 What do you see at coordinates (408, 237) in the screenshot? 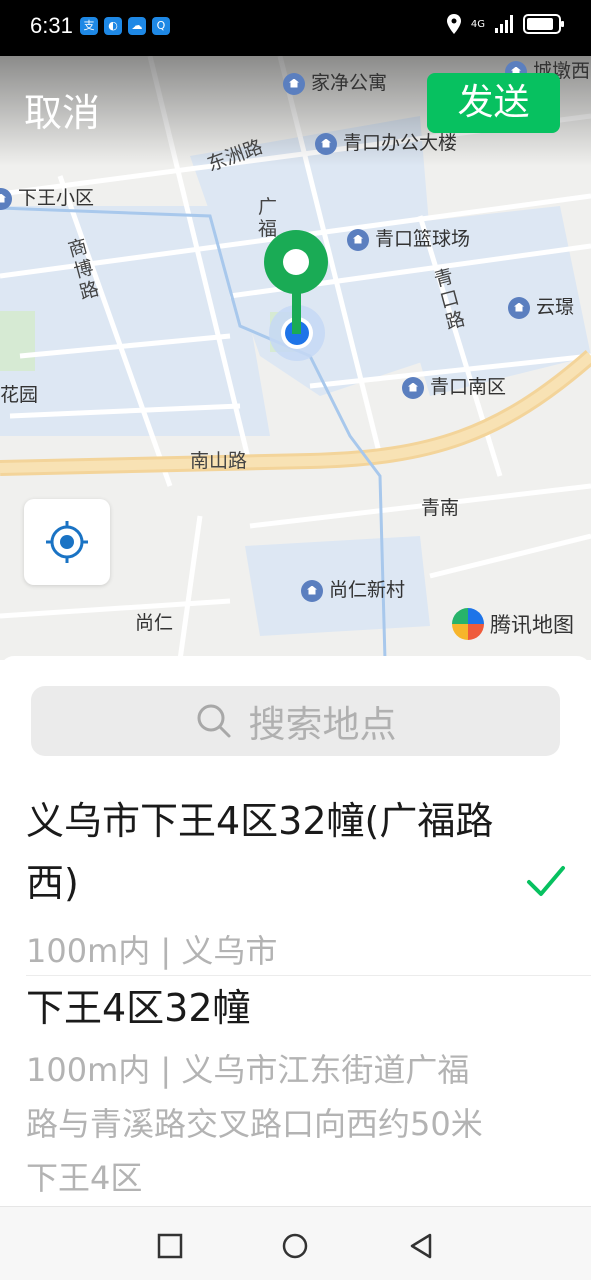
I see `poi-label: 青口篮球场` at bounding box center [408, 237].